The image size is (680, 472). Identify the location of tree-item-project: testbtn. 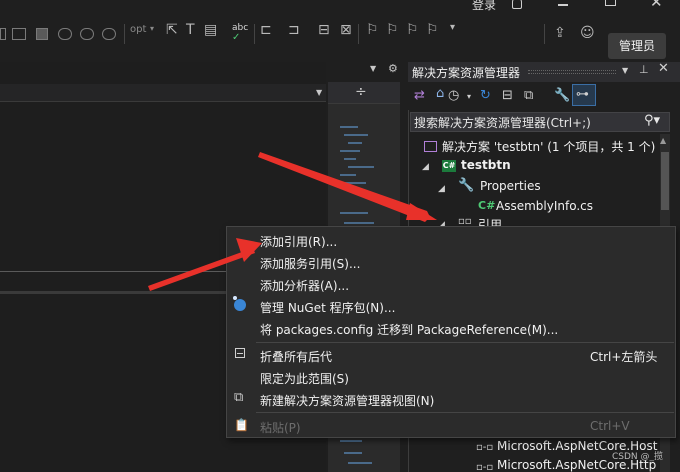
(486, 165).